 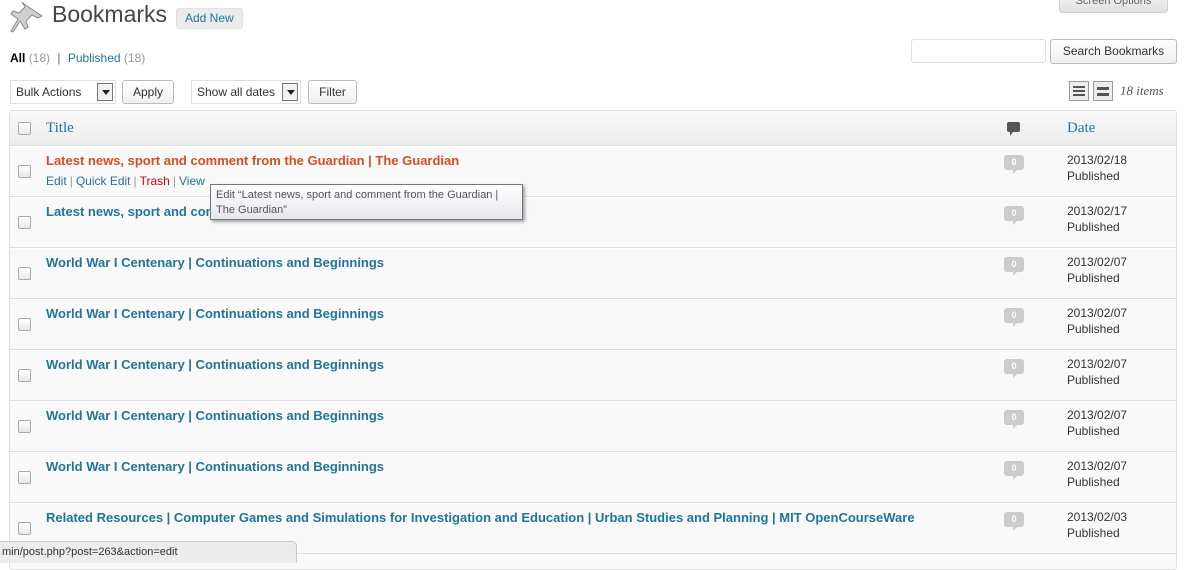 What do you see at coordinates (60, 128) in the screenshot?
I see `column-title-header: Title` at bounding box center [60, 128].